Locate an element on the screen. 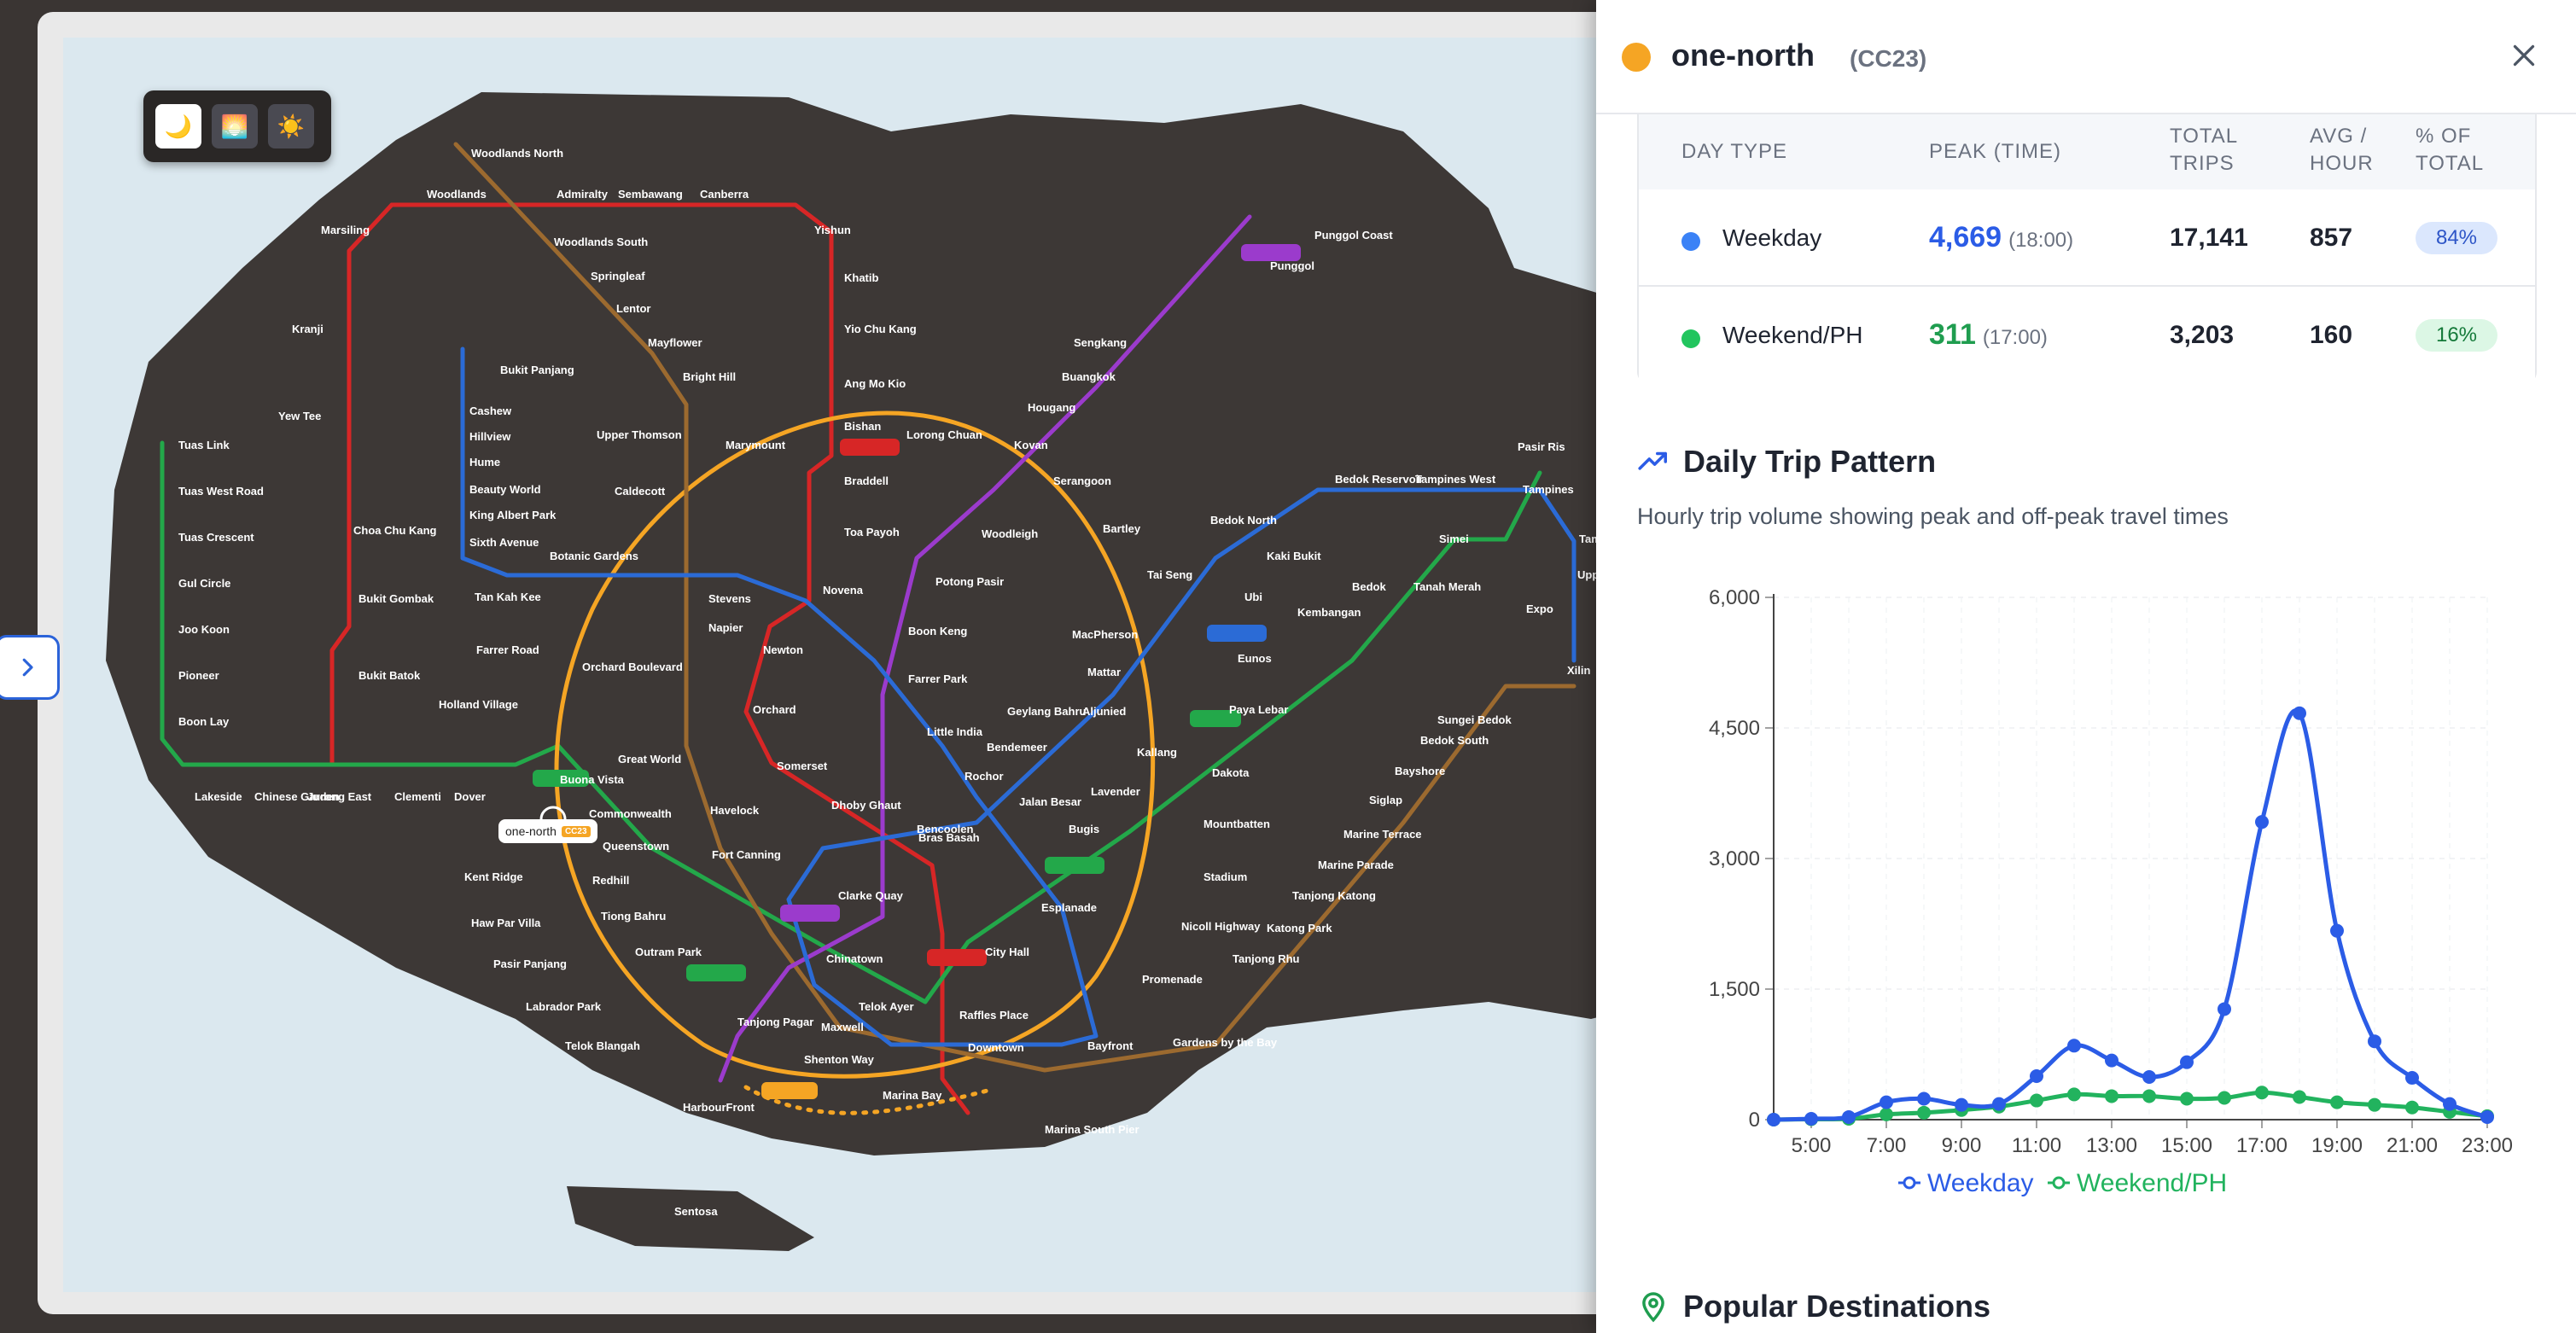 This screenshot has height=1333, width=2576. station-label: Stadium is located at coordinates (1225, 876).